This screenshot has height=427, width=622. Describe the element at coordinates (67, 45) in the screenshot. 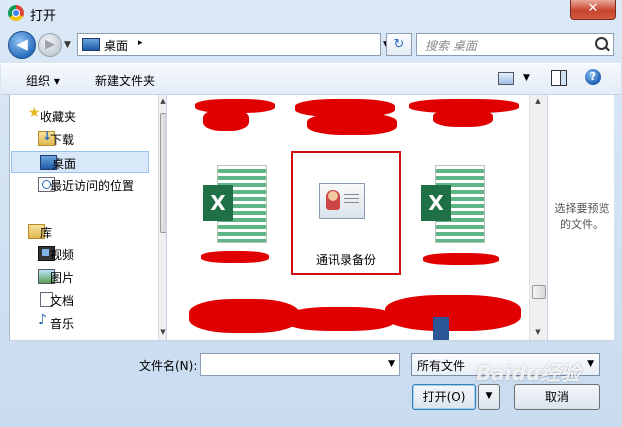

I see `history-dropdown-icon: ▼` at that location.